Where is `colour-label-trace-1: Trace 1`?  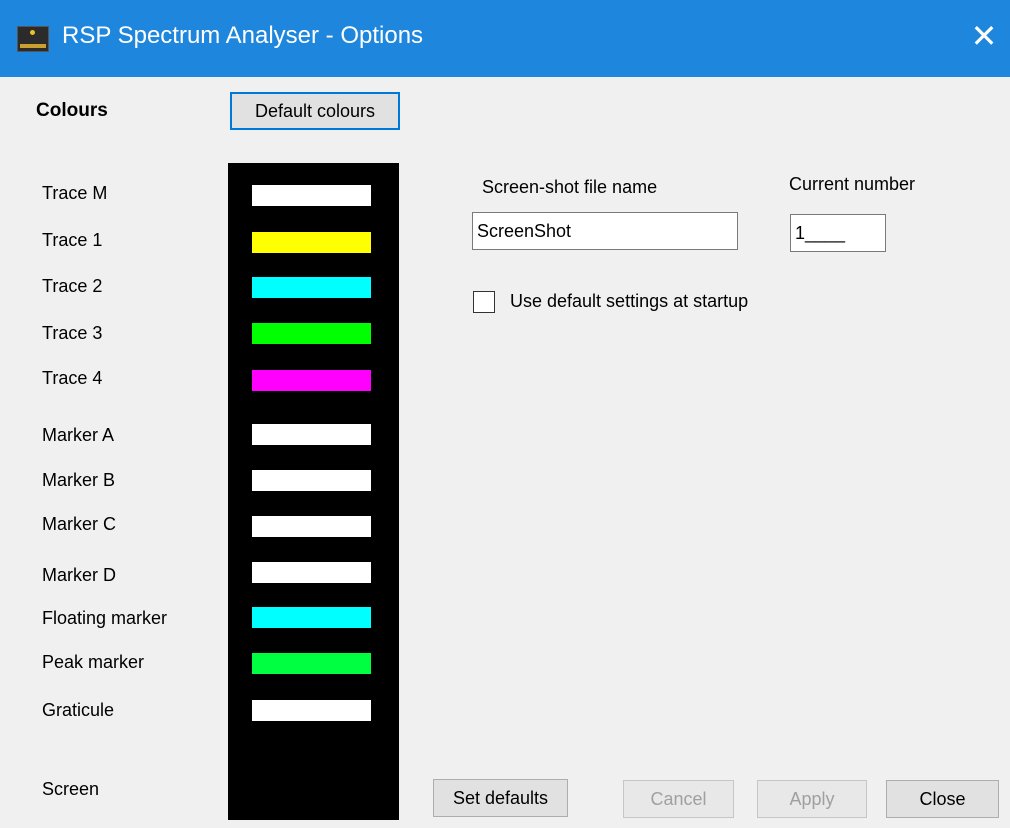
colour-label-trace-1: Trace 1 is located at coordinates (72, 240).